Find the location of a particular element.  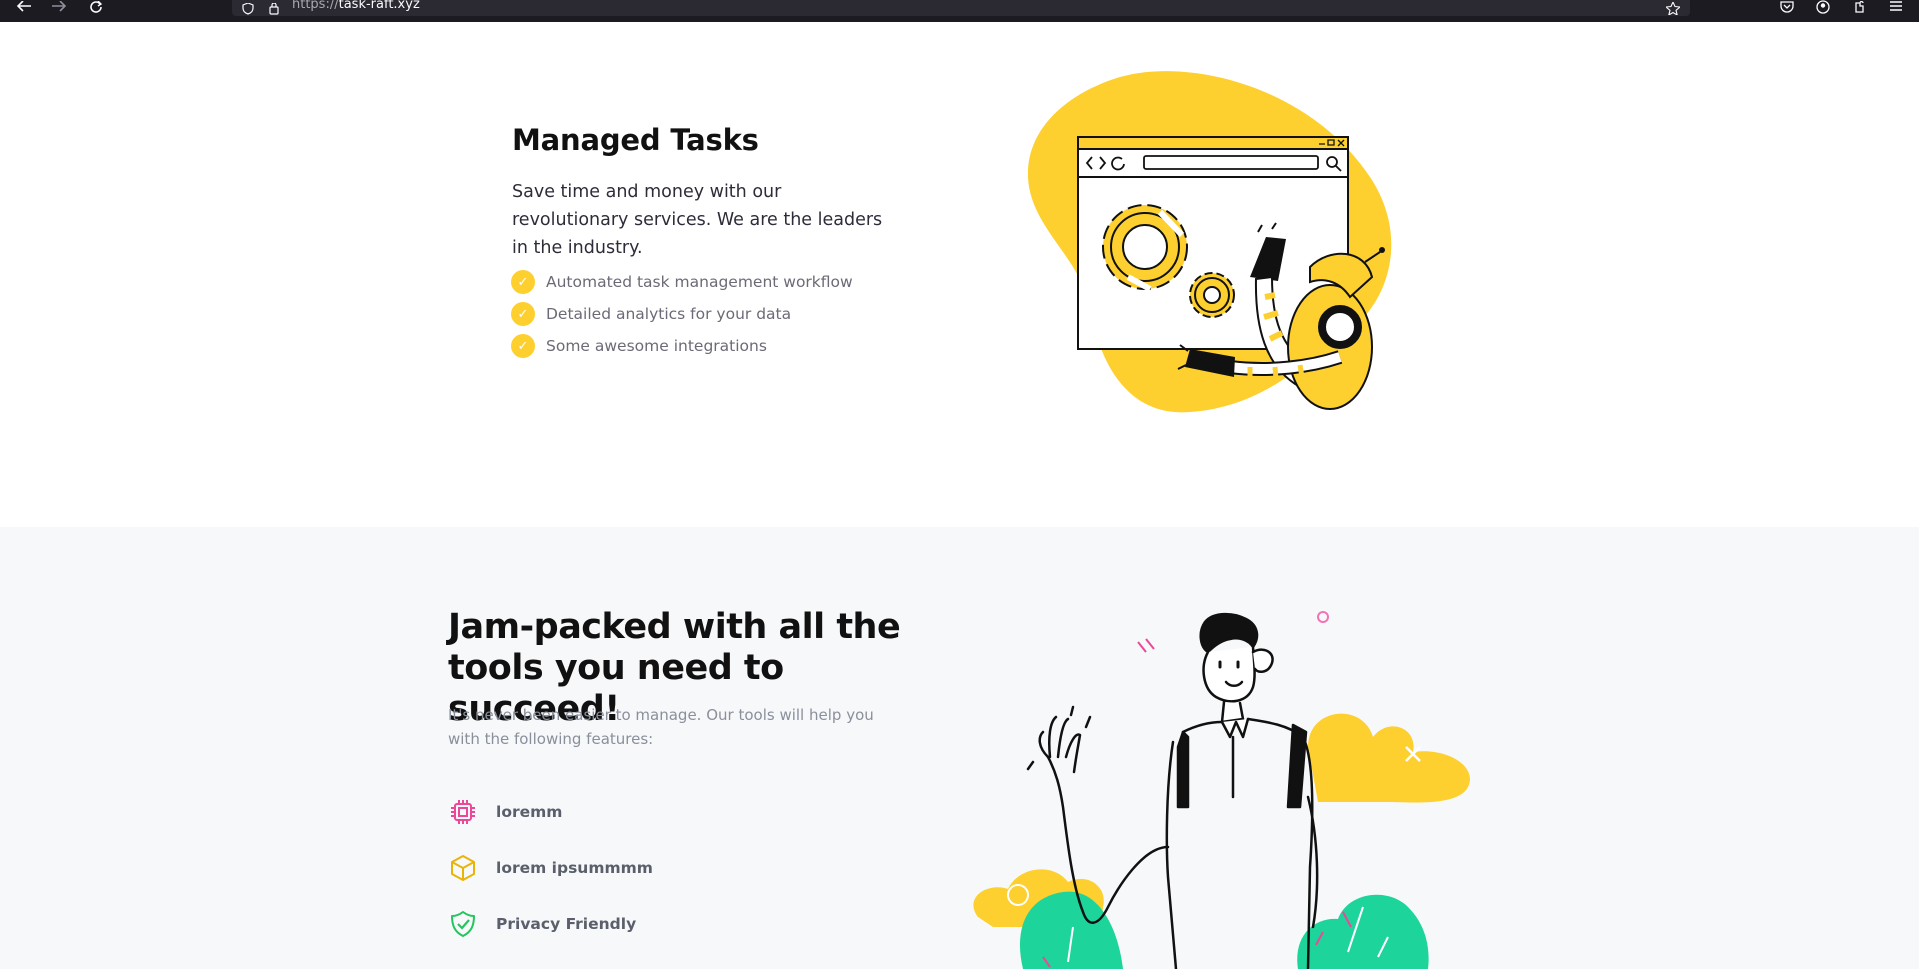

yellow-cloud-right is located at coordinates (1389, 758).